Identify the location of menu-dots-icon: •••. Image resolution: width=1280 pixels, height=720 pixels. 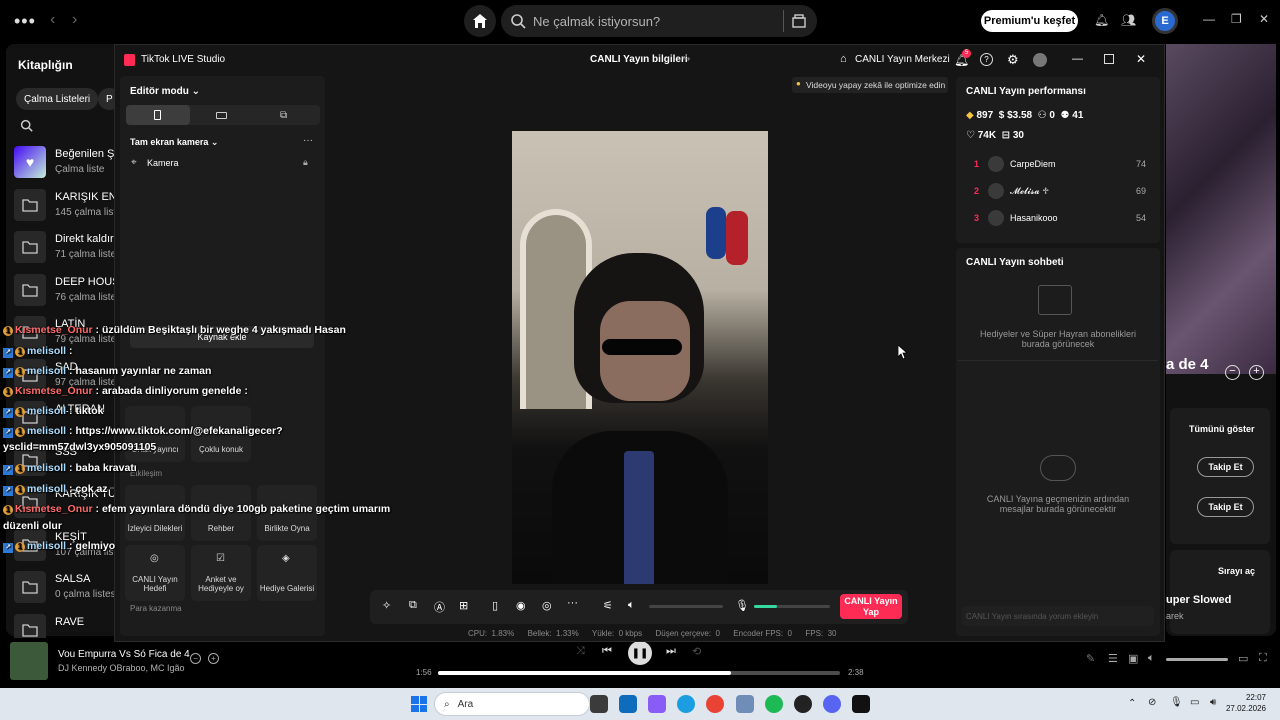
(25, 21).